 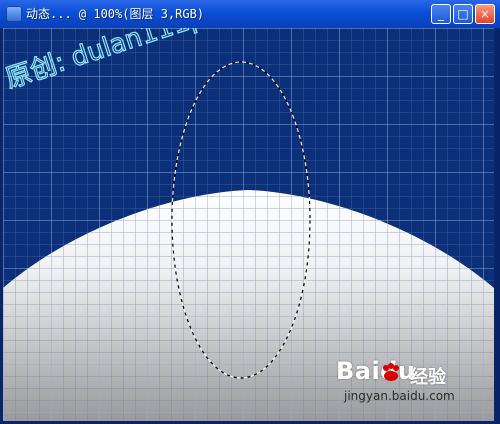 What do you see at coordinates (14, 14) in the screenshot?
I see `app-icon` at bounding box center [14, 14].